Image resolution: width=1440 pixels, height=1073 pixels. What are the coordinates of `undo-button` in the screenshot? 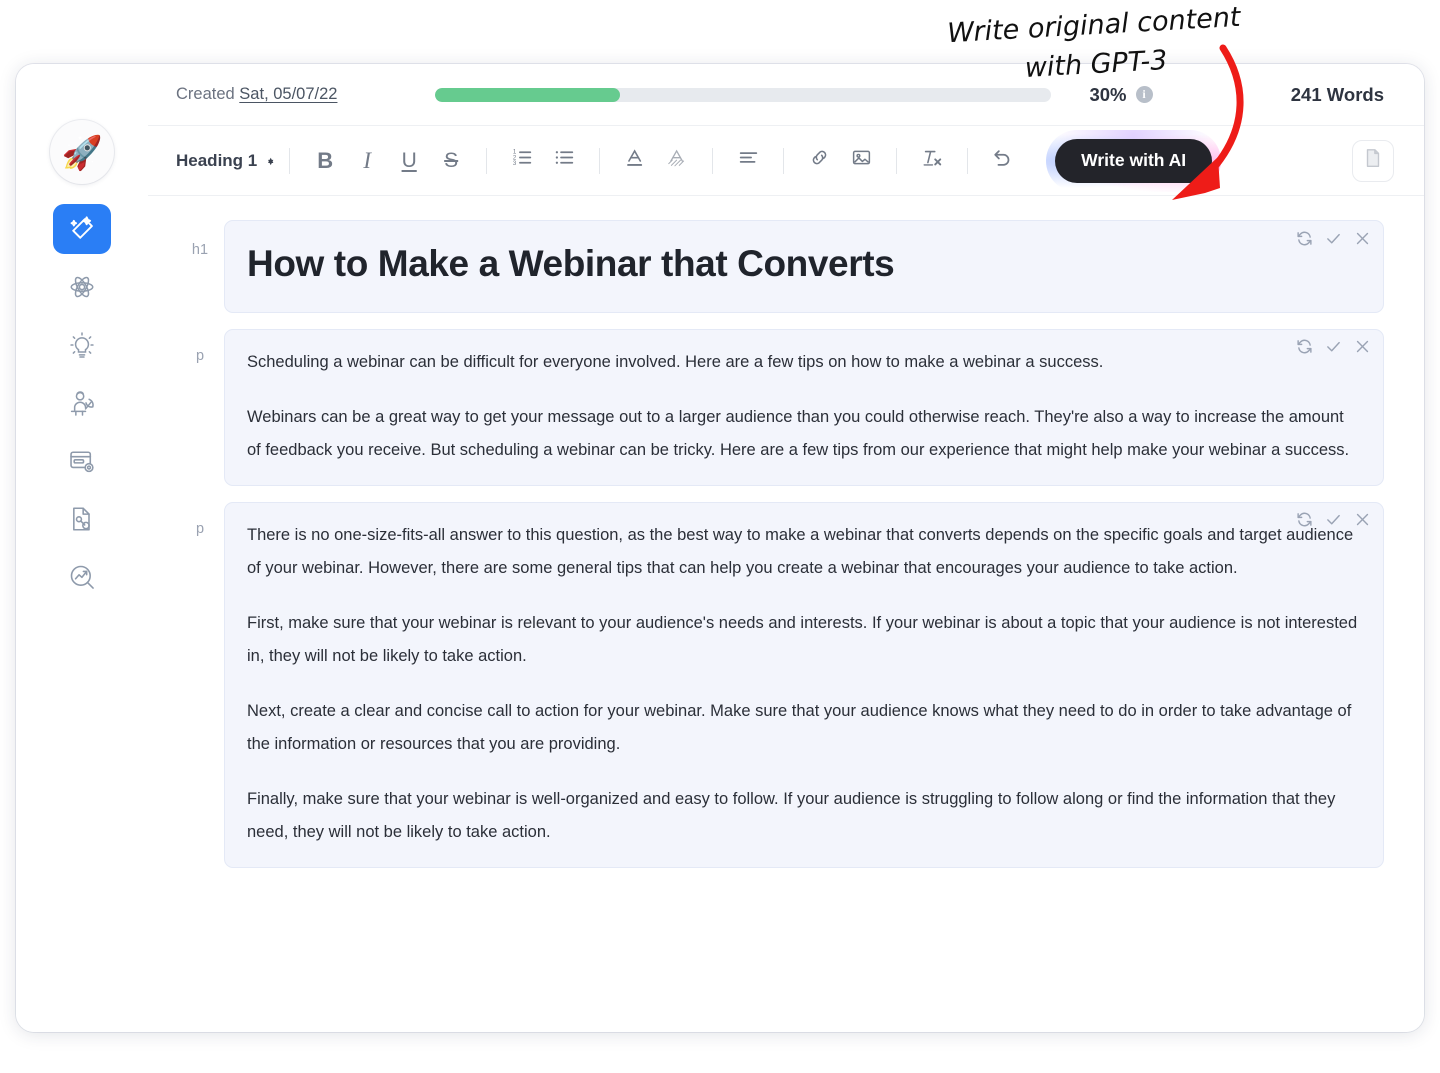 It's located at (1003, 161).